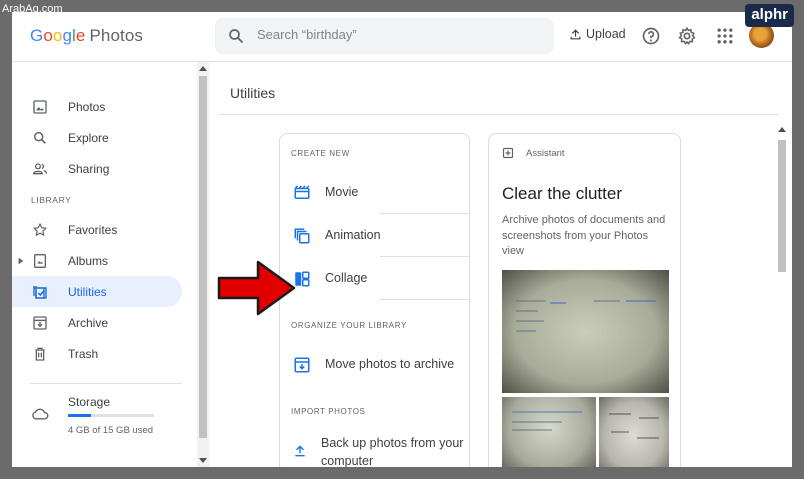 The height and width of the screenshot is (479, 804). What do you see at coordinates (302, 365) in the screenshot?
I see `archive-move-icon` at bounding box center [302, 365].